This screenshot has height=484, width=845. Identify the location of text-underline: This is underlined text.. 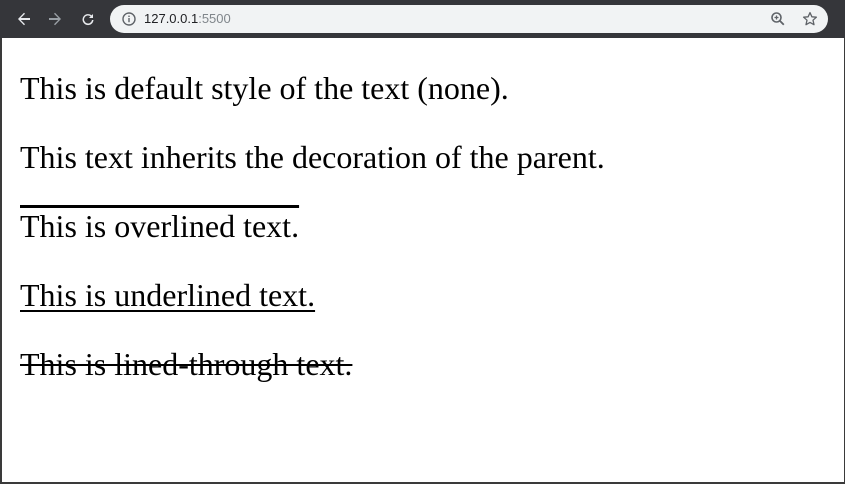
(168, 295).